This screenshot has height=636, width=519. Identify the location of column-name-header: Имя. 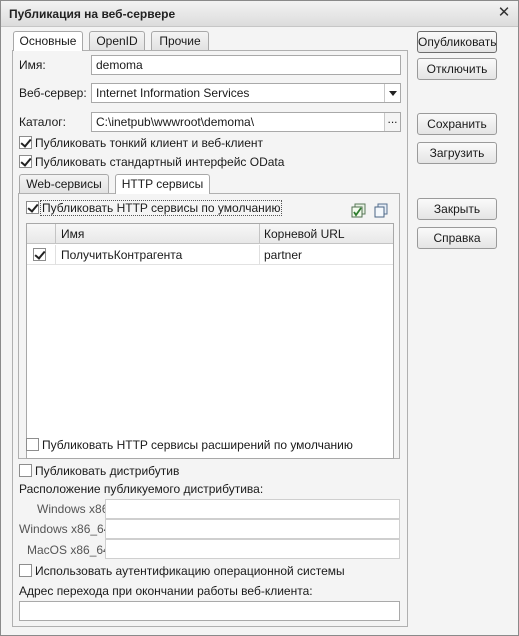
(72, 234).